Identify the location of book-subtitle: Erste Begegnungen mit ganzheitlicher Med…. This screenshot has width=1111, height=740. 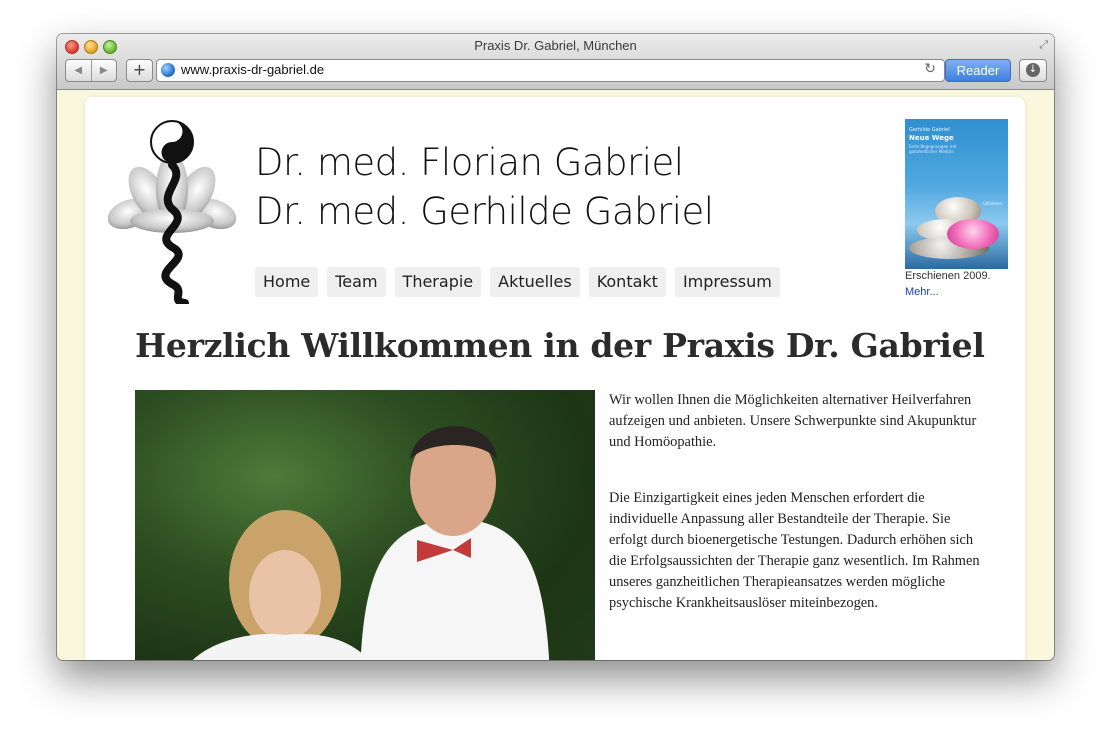
(933, 149).